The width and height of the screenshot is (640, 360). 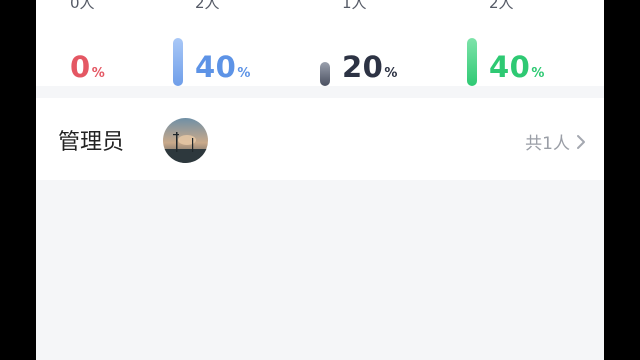 I want to click on section-divider, so click(x=320, y=92).